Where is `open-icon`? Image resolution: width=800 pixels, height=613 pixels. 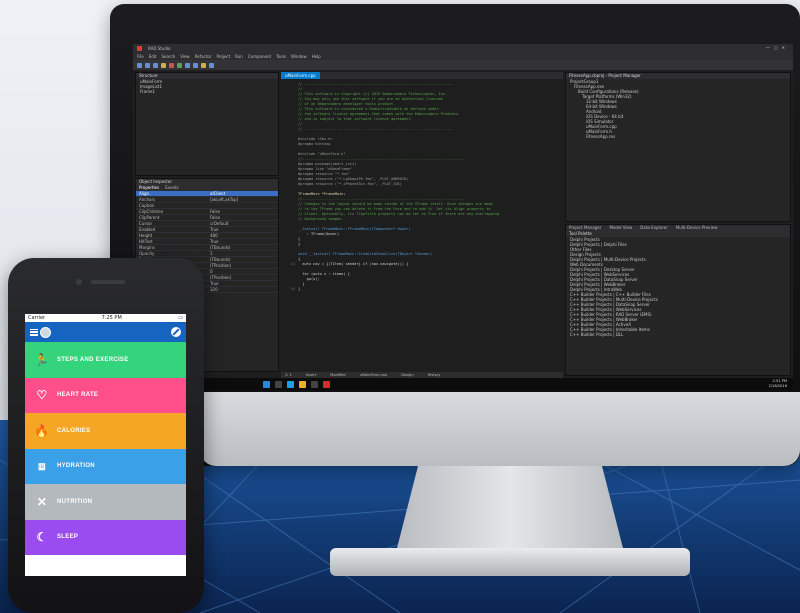
open-icon is located at coordinates (147, 65).